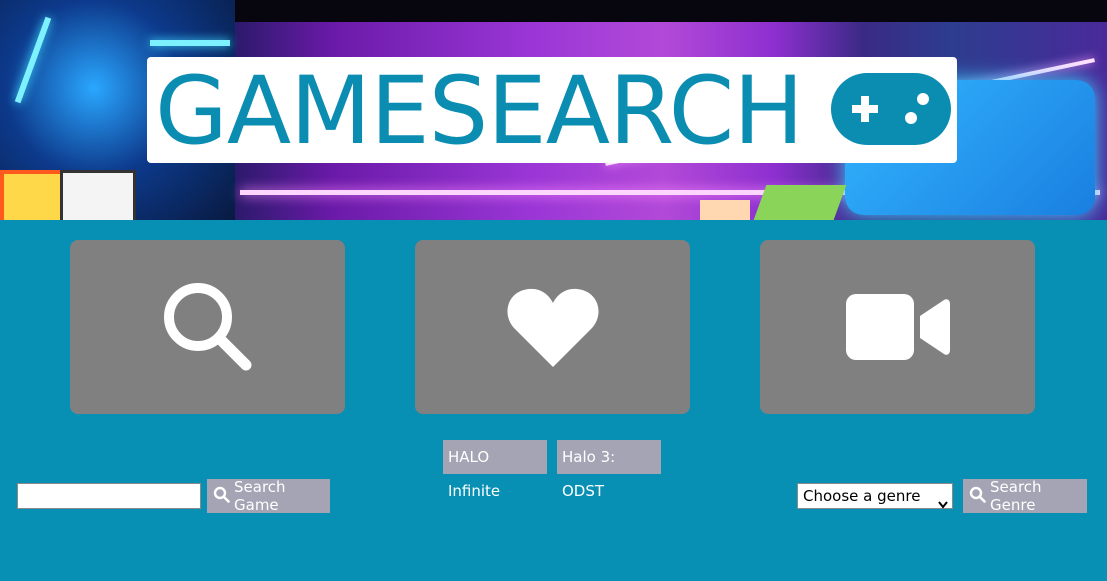 The width and height of the screenshot is (1107, 581). What do you see at coordinates (109, 496) in the screenshot?
I see `game-search-input` at bounding box center [109, 496].